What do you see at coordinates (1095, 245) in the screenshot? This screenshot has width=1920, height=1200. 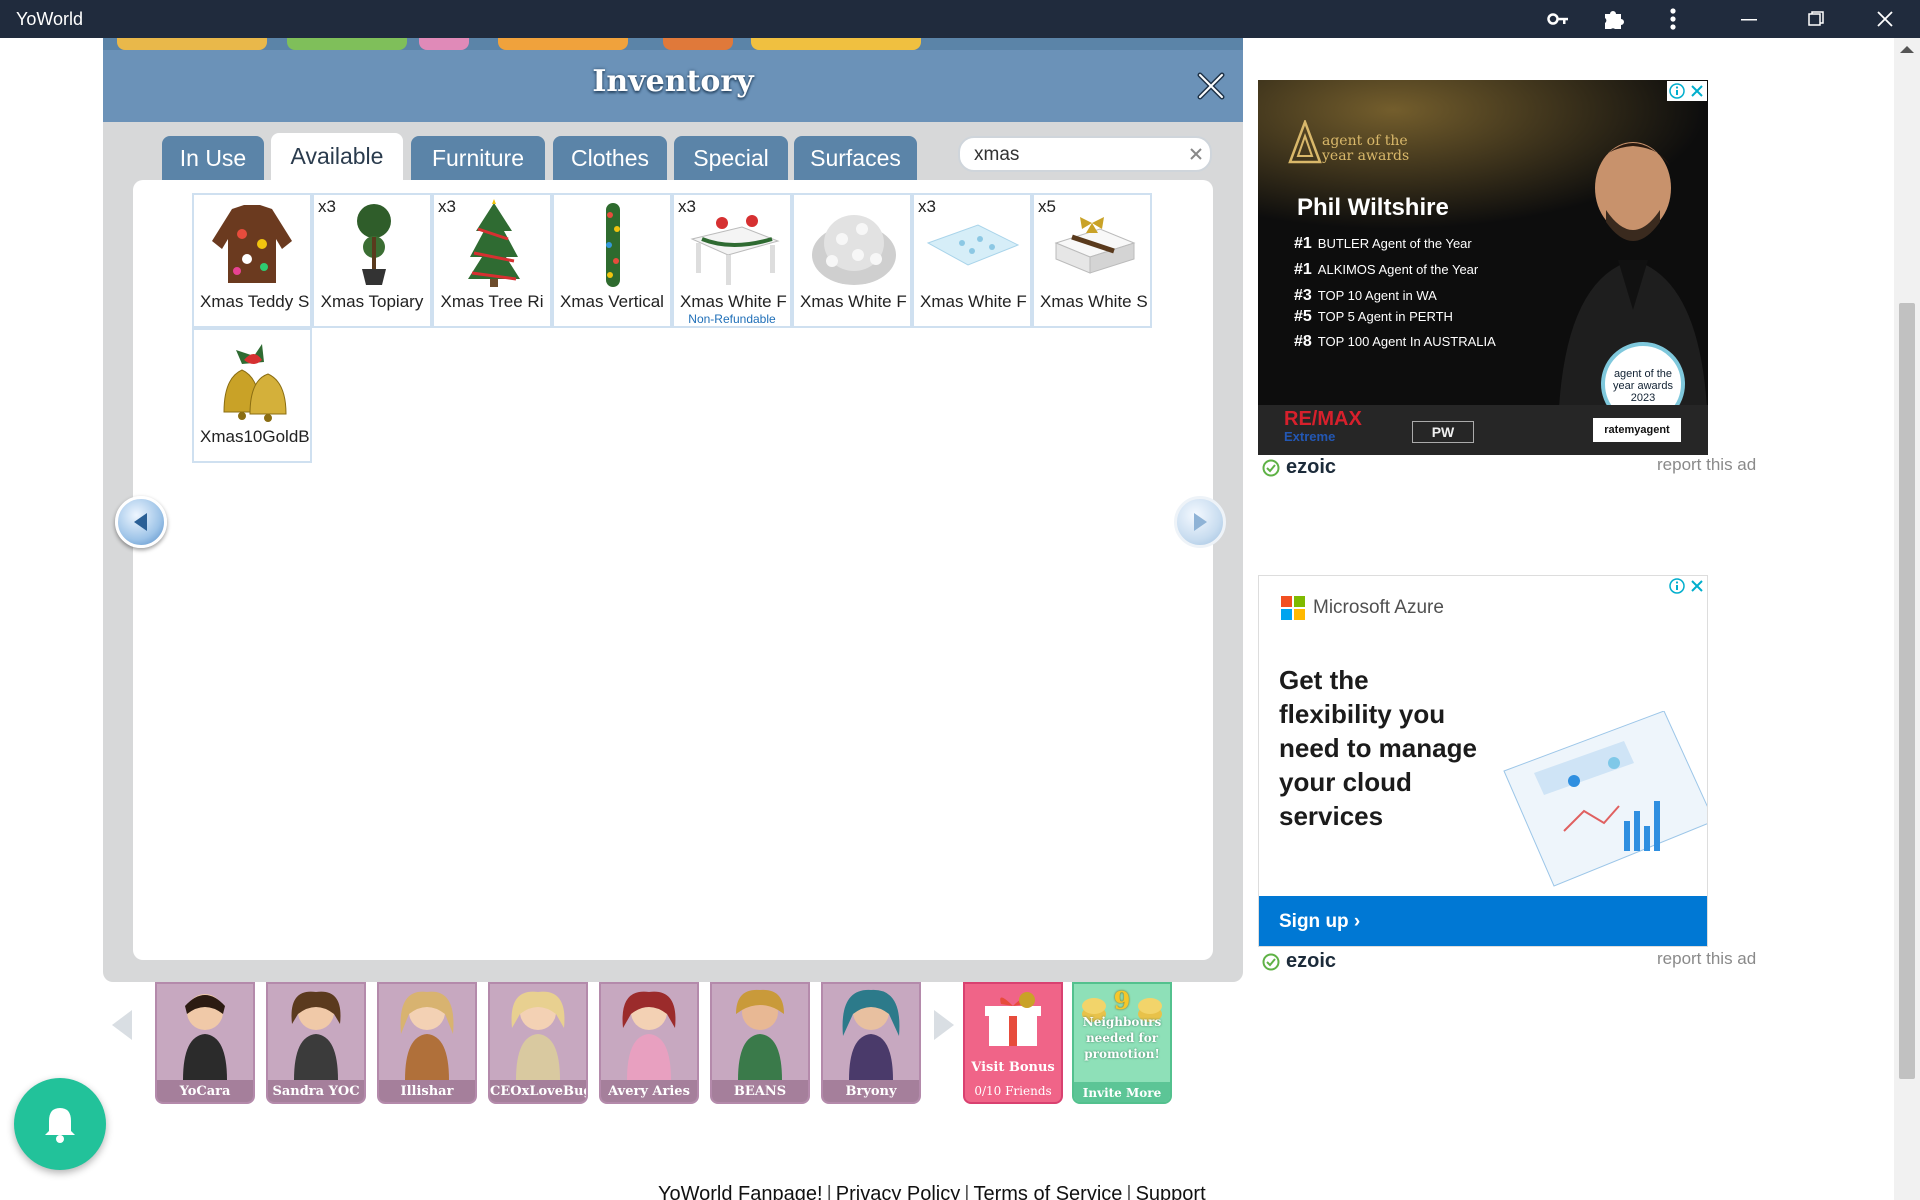 I see `gift-box-icon` at bounding box center [1095, 245].